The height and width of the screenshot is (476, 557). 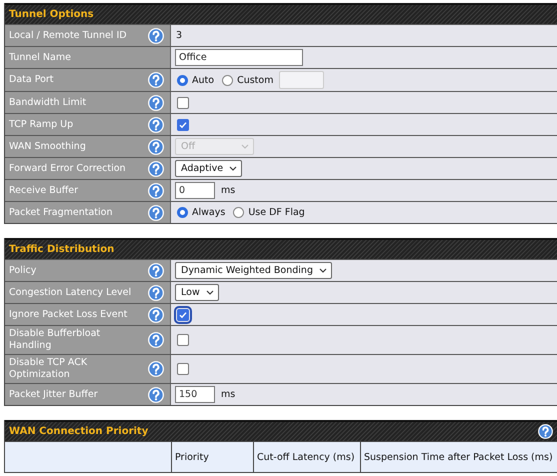 What do you see at coordinates (48, 369) in the screenshot?
I see `field-label: Disable TCP ACK Optimization` at bounding box center [48, 369].